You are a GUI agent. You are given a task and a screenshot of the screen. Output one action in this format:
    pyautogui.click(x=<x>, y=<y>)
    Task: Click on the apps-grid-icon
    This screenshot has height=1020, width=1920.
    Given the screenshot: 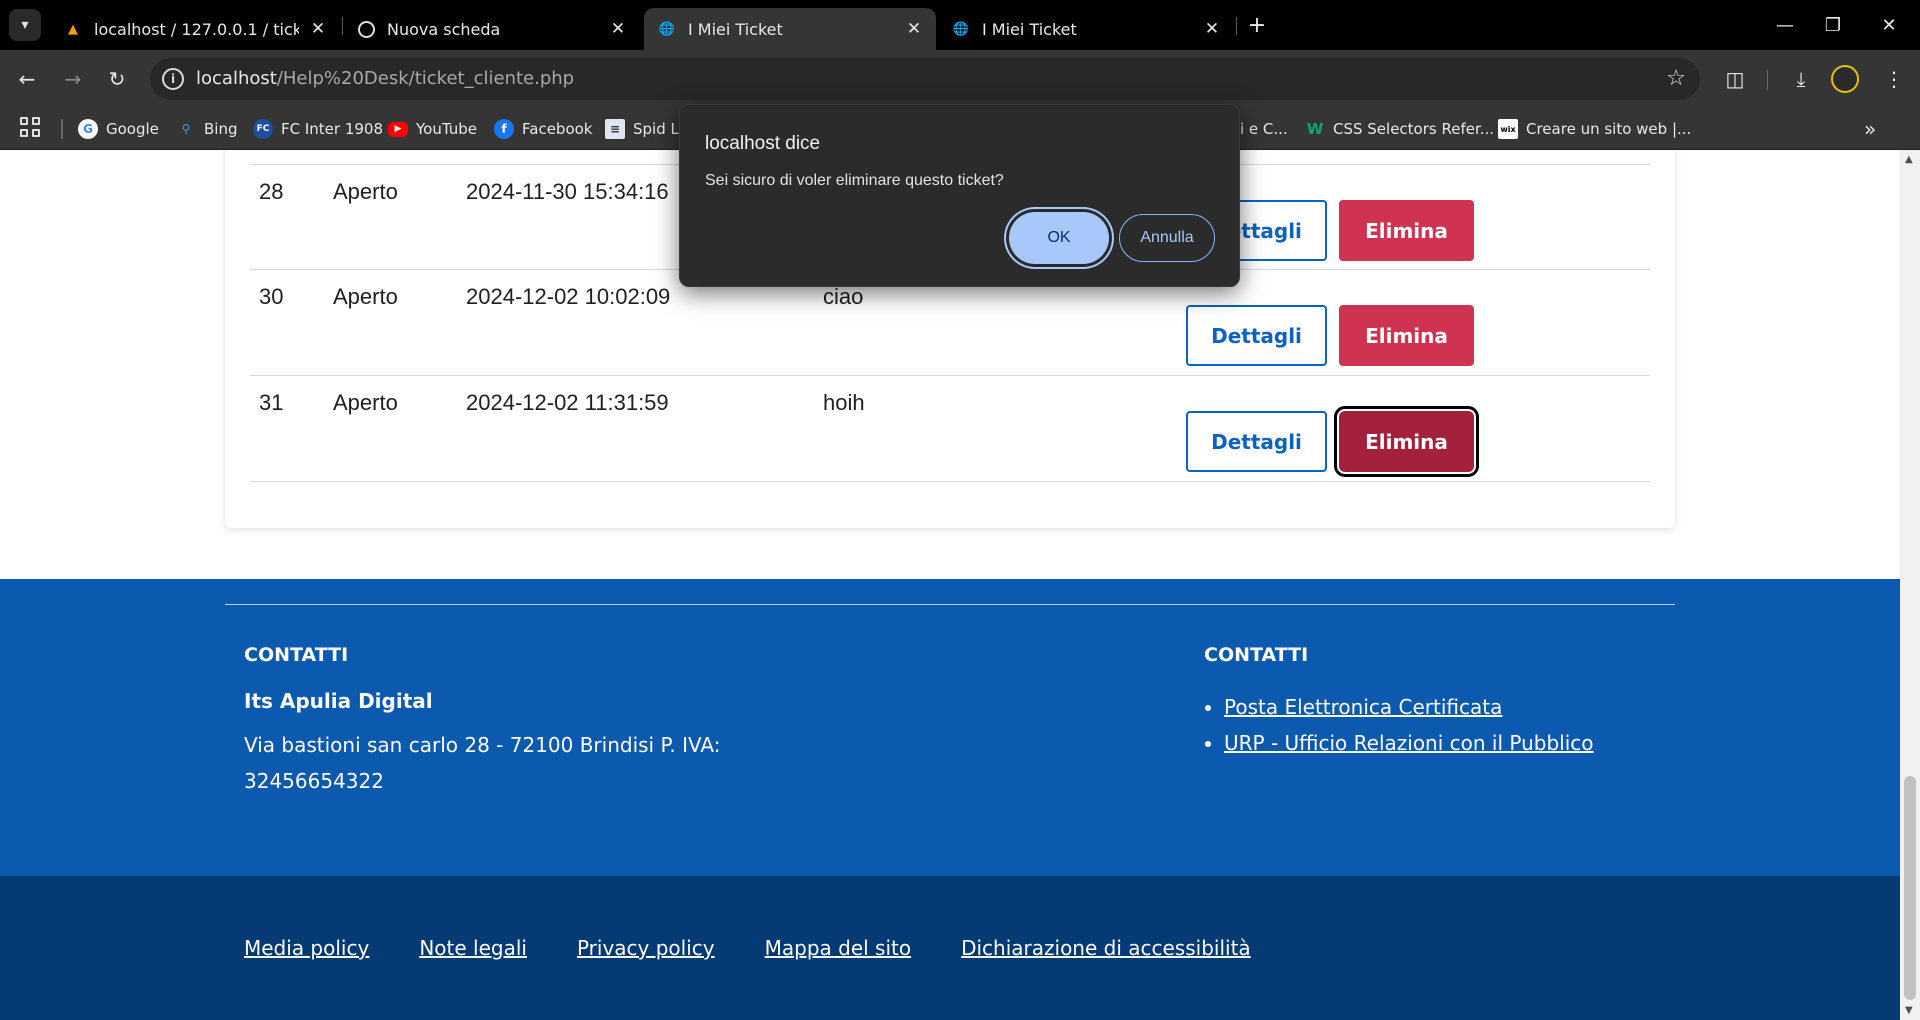 What is the action you would take?
    pyautogui.click(x=32, y=129)
    